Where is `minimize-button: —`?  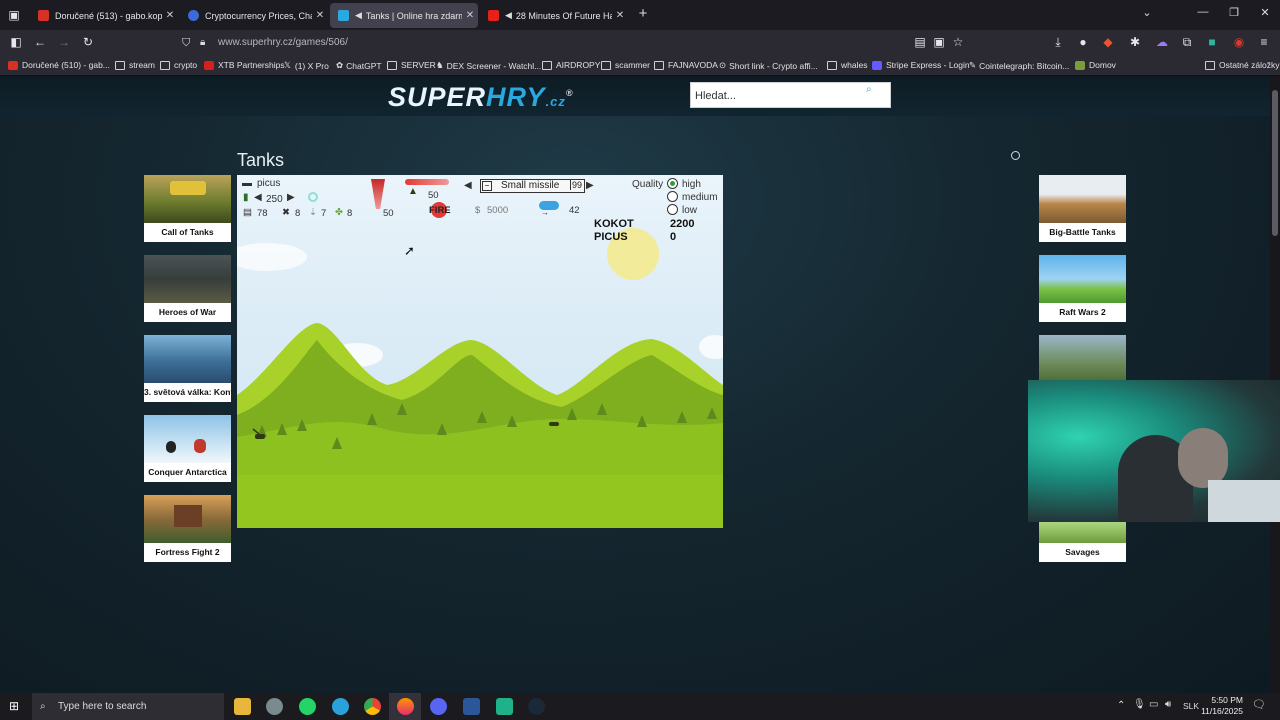 minimize-button: — is located at coordinates (1203, 12).